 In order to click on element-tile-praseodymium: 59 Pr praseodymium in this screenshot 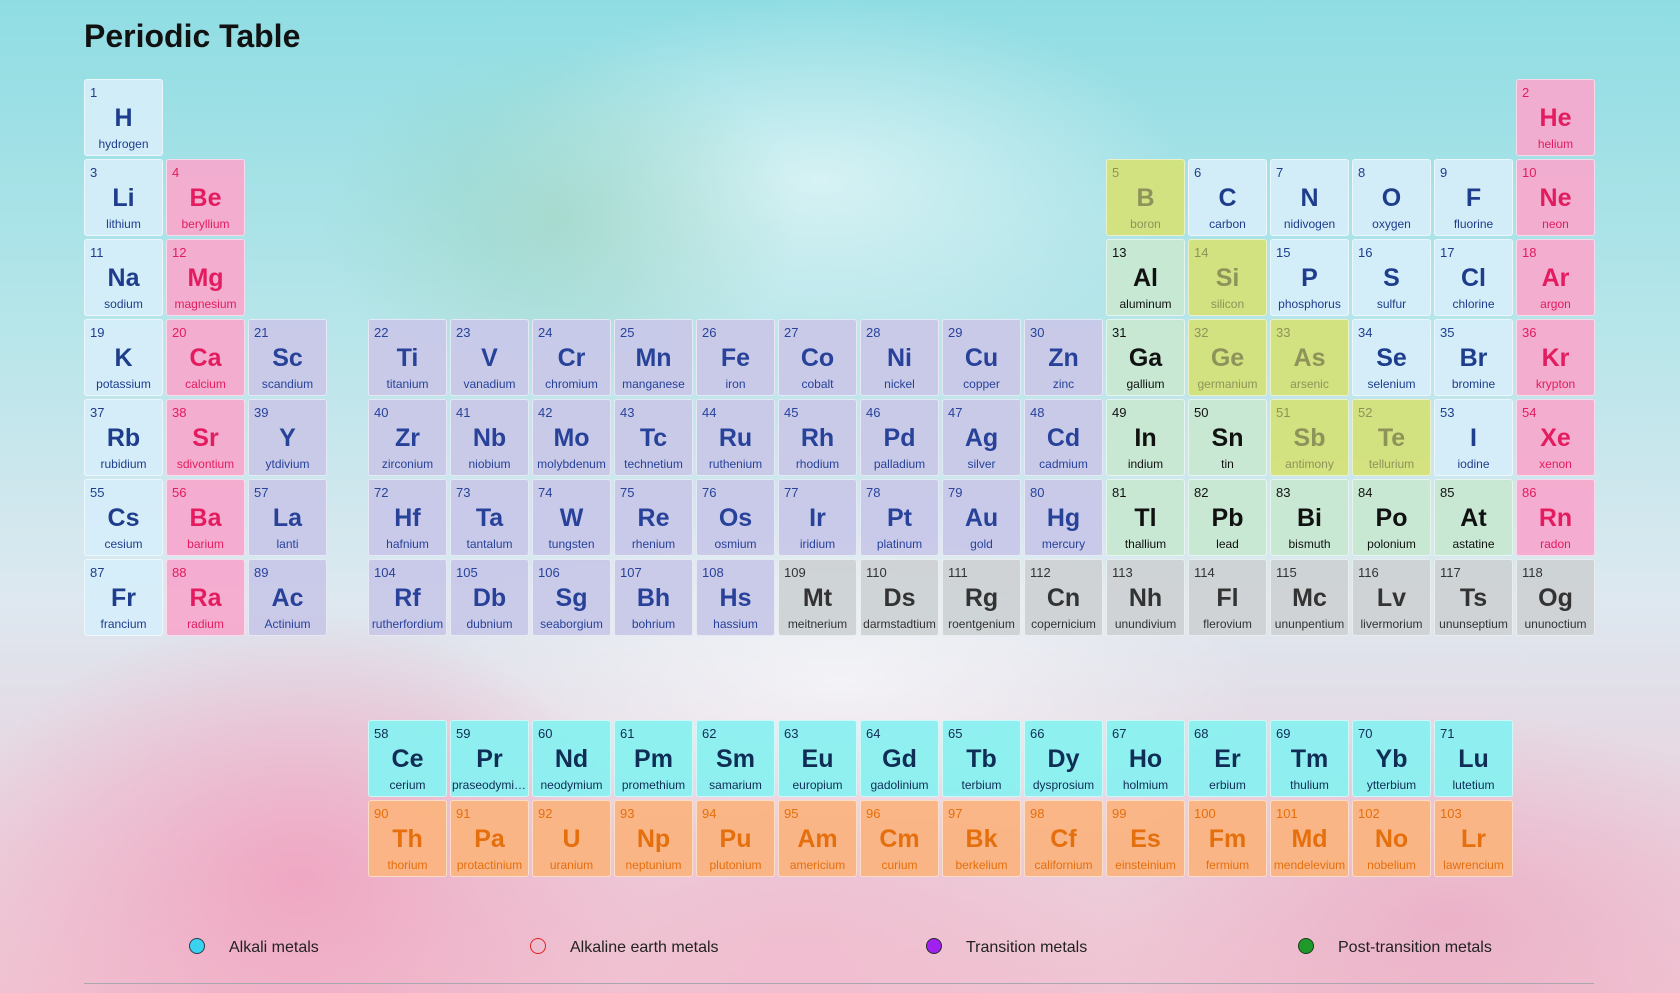, I will do `click(489, 758)`.